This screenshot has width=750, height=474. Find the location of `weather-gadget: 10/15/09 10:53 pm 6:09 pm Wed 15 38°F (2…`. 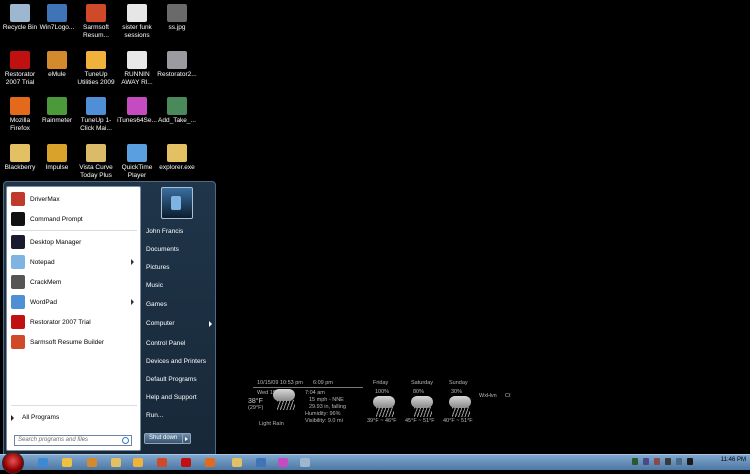

weather-gadget: 10/15/09 10:53 pm 6:09 pm Wed 15 38°F (2… is located at coordinates (380, 405).